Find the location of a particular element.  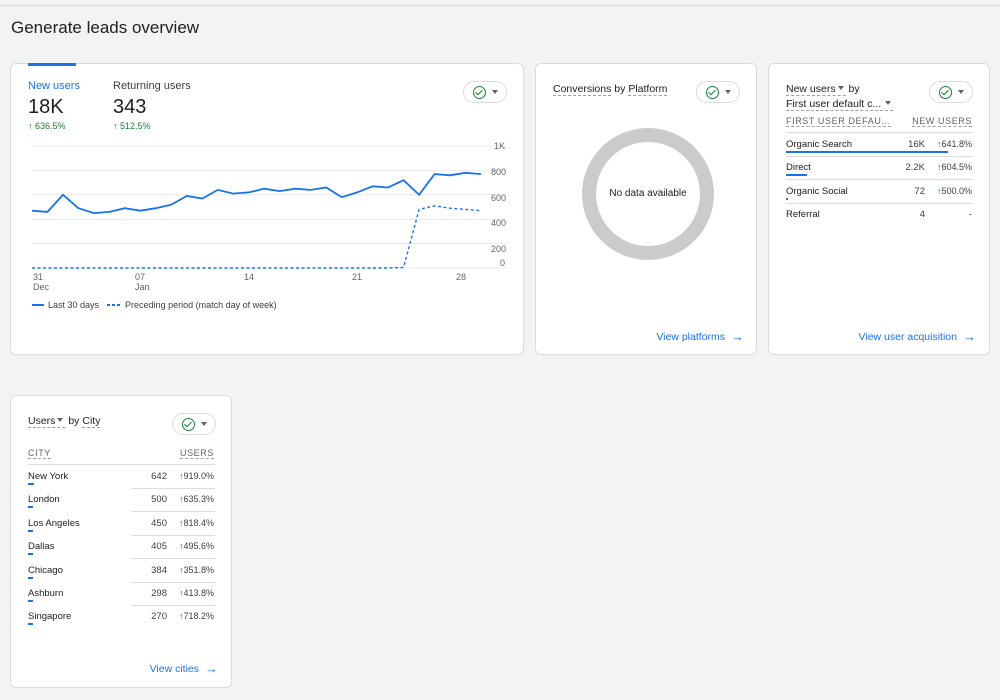

series-line-current is located at coordinates (256, 193).